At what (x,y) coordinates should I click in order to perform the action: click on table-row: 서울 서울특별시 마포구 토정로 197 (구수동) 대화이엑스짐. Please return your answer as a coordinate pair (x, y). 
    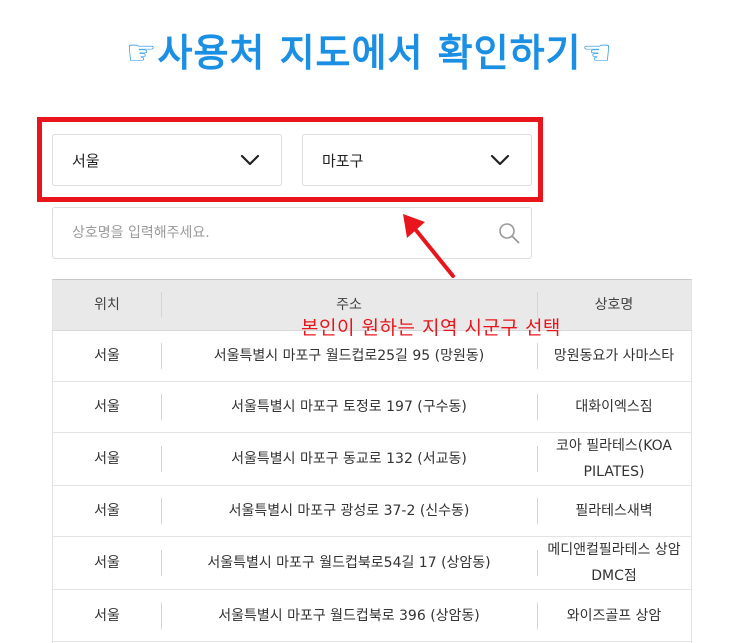
    Looking at the image, I should click on (372, 407).